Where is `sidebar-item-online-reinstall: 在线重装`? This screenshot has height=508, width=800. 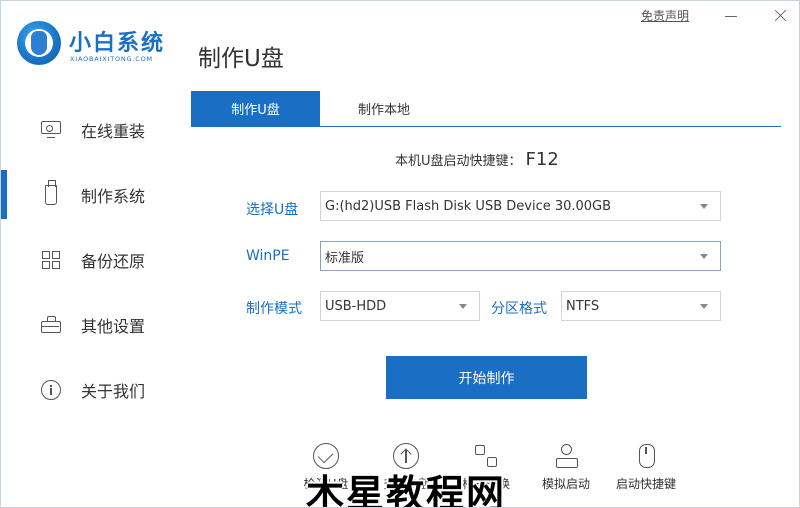
sidebar-item-online-reinstall: 在线重装 is located at coordinates (91, 129).